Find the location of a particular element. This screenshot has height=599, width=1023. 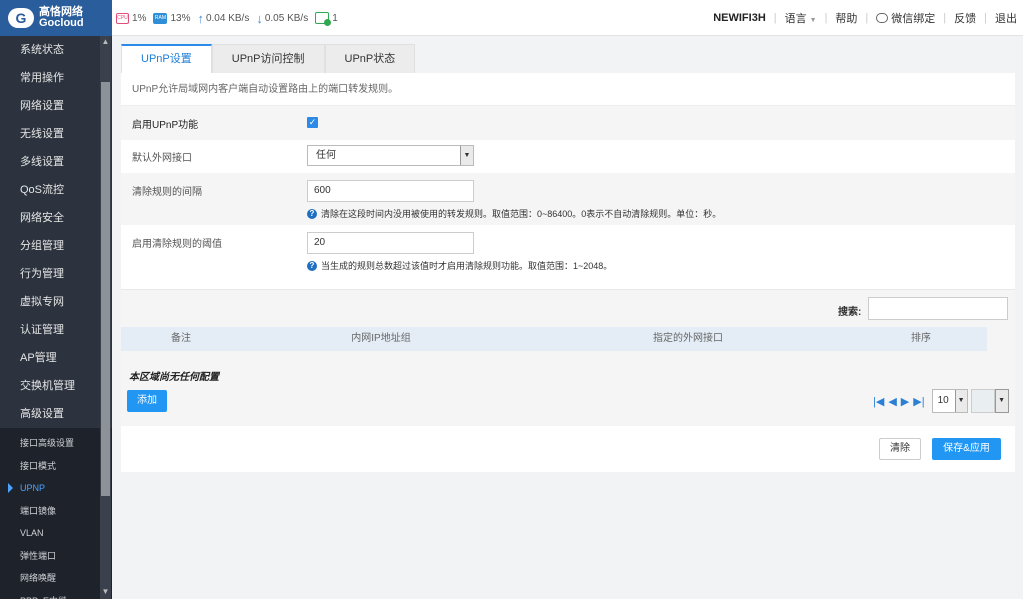

device-name: NEWIFI3H is located at coordinates (739, 18).